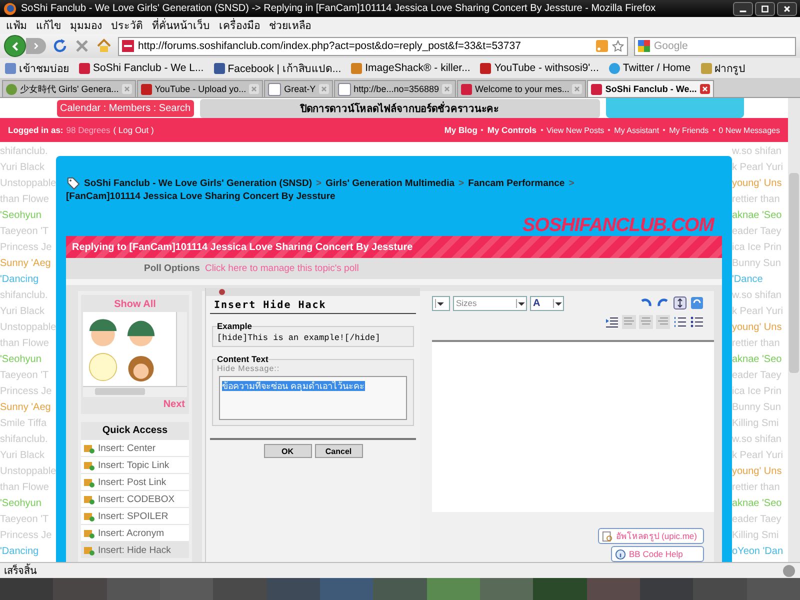 The image size is (800, 600). Describe the element at coordinates (338, 451) in the screenshot. I see `dialog-button: Cancel` at that location.